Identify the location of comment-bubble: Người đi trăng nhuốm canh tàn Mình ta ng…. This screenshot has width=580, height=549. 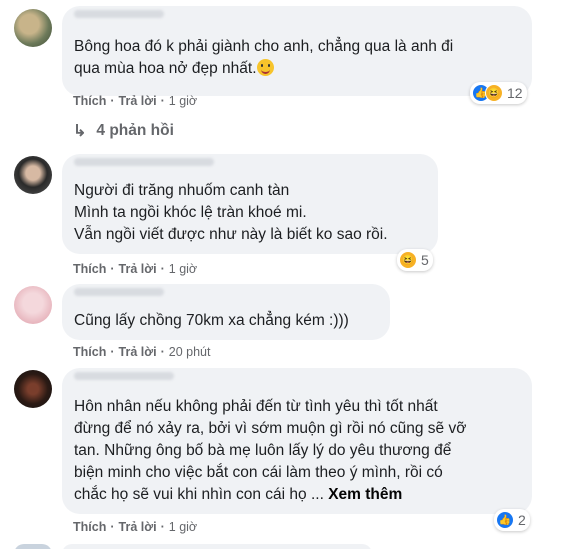
(250, 204).